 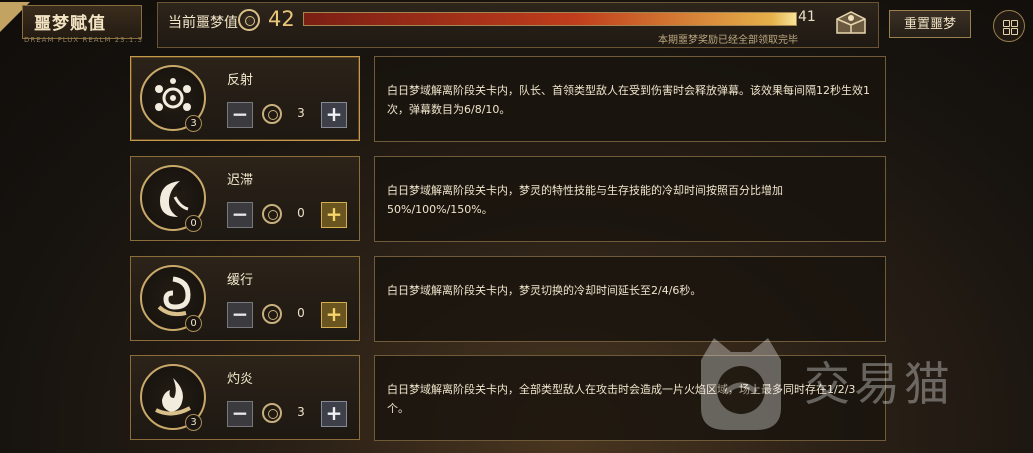 What do you see at coordinates (245, 397) in the screenshot?
I see `skill-card: 3 灼炎 − 3 +` at bounding box center [245, 397].